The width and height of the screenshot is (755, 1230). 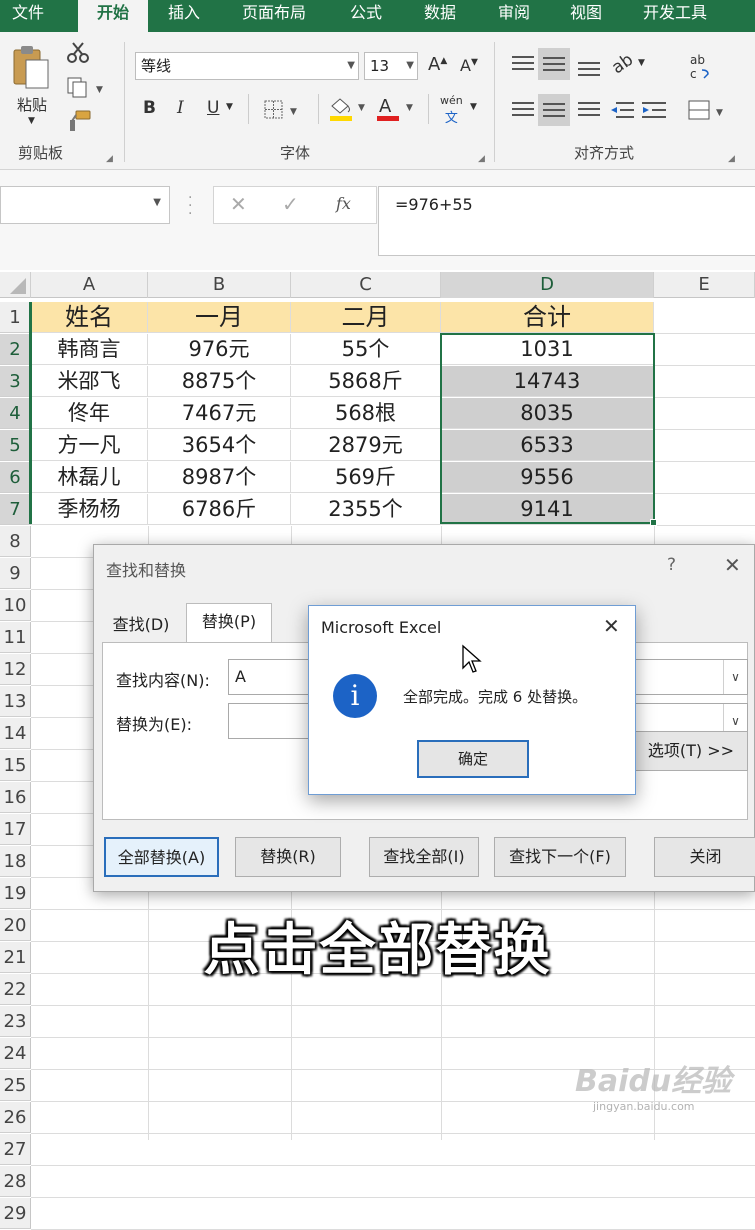 What do you see at coordinates (15, 445) in the screenshot?
I see `row-header: 5` at bounding box center [15, 445].